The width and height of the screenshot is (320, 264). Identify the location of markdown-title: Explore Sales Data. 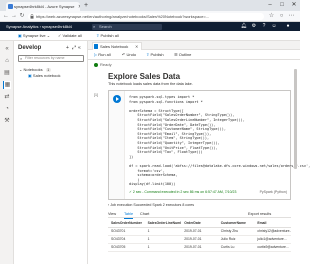
(144, 76).